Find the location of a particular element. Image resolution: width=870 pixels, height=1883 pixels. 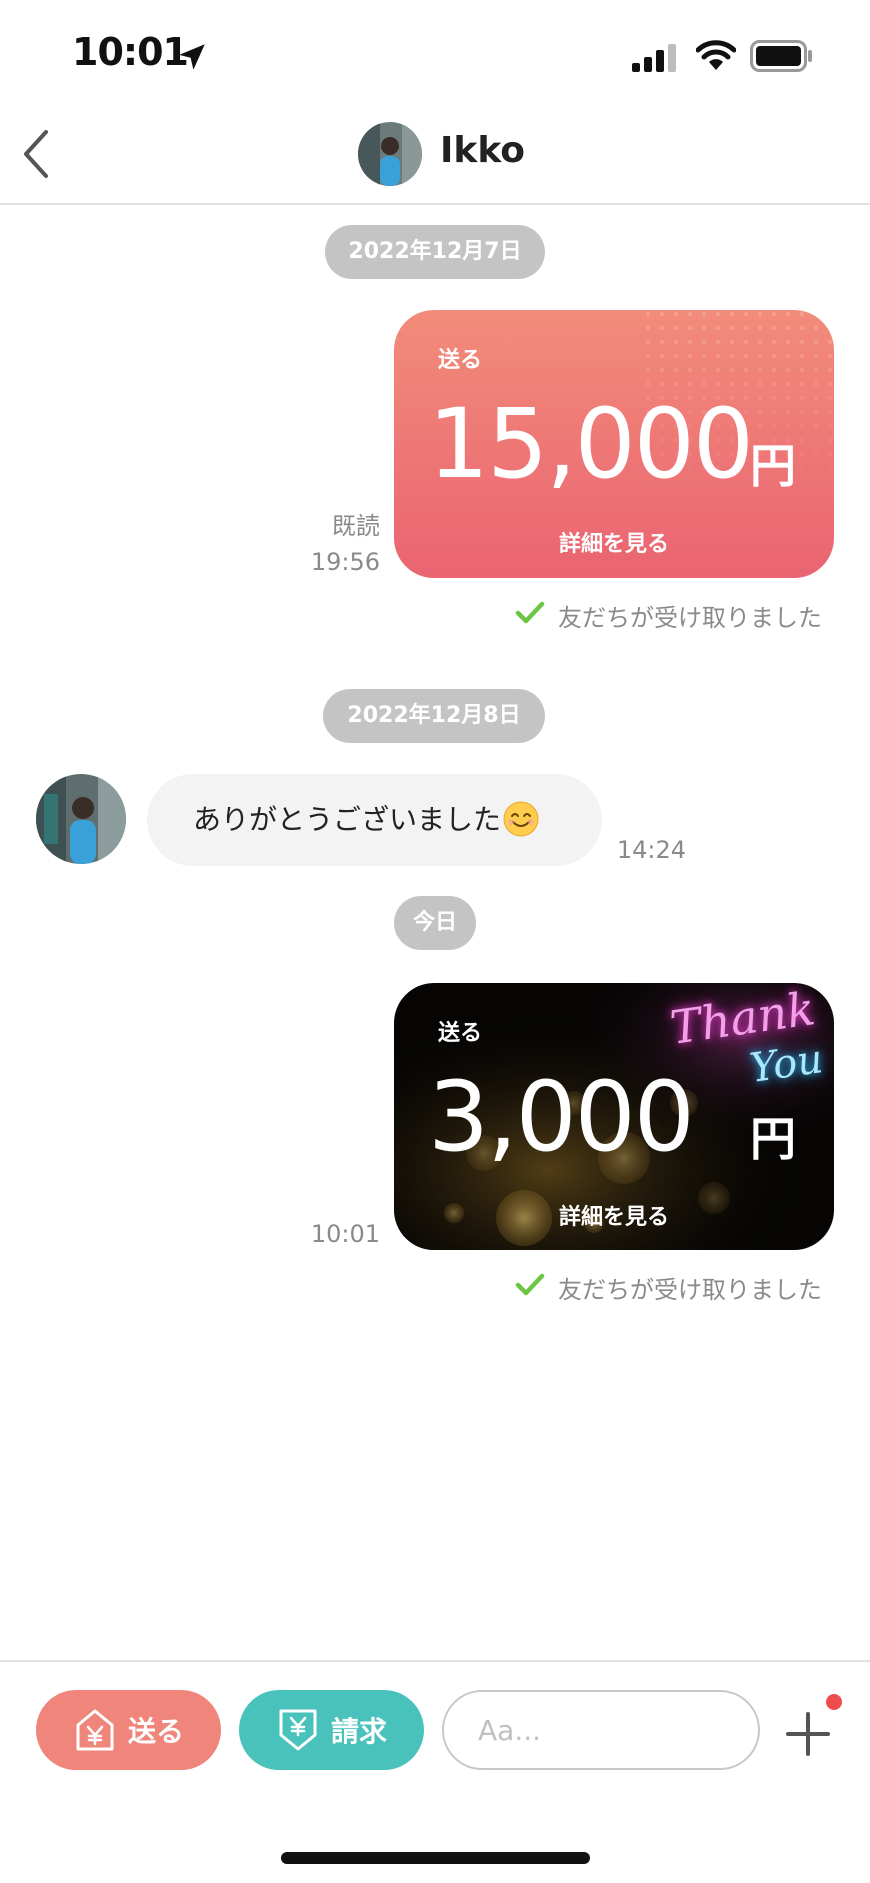

date-separator: 今日 is located at coordinates (435, 923).